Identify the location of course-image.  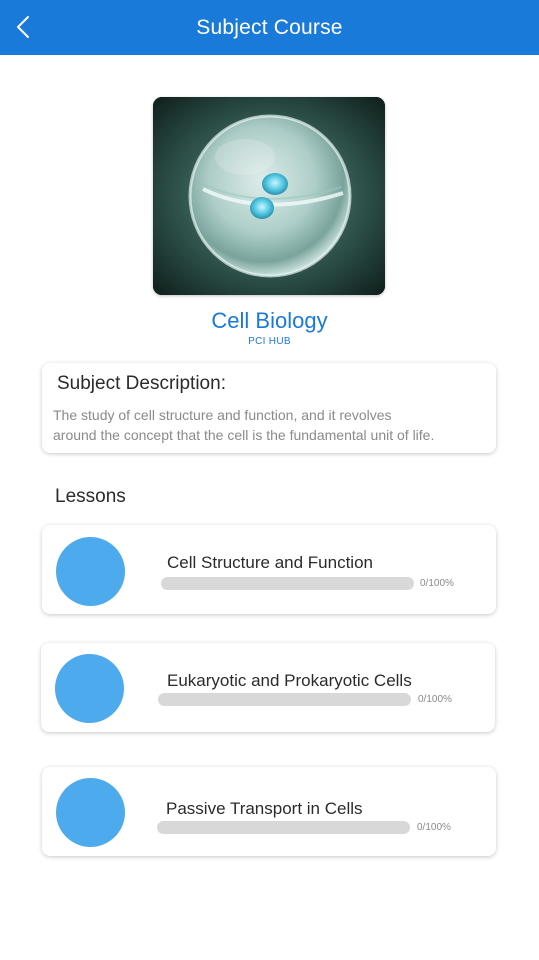
(269, 196).